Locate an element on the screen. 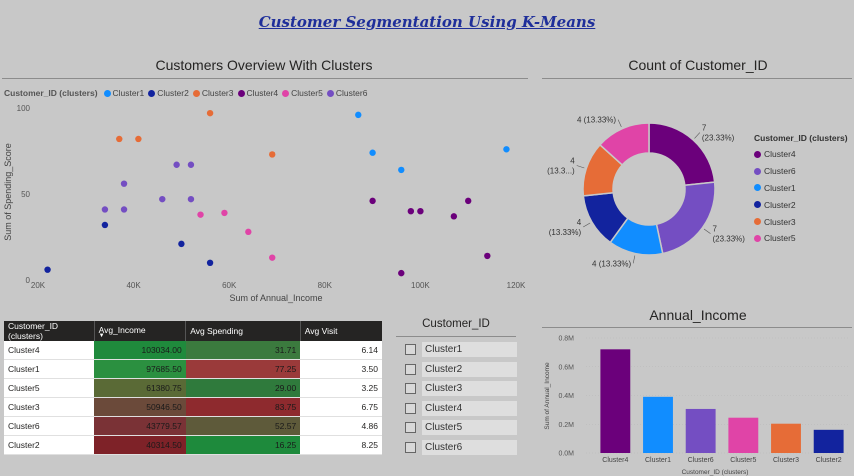 The width and height of the screenshot is (854, 476). table-row: Cluster4 103034.00 31.71 6.14 is located at coordinates (193, 350).